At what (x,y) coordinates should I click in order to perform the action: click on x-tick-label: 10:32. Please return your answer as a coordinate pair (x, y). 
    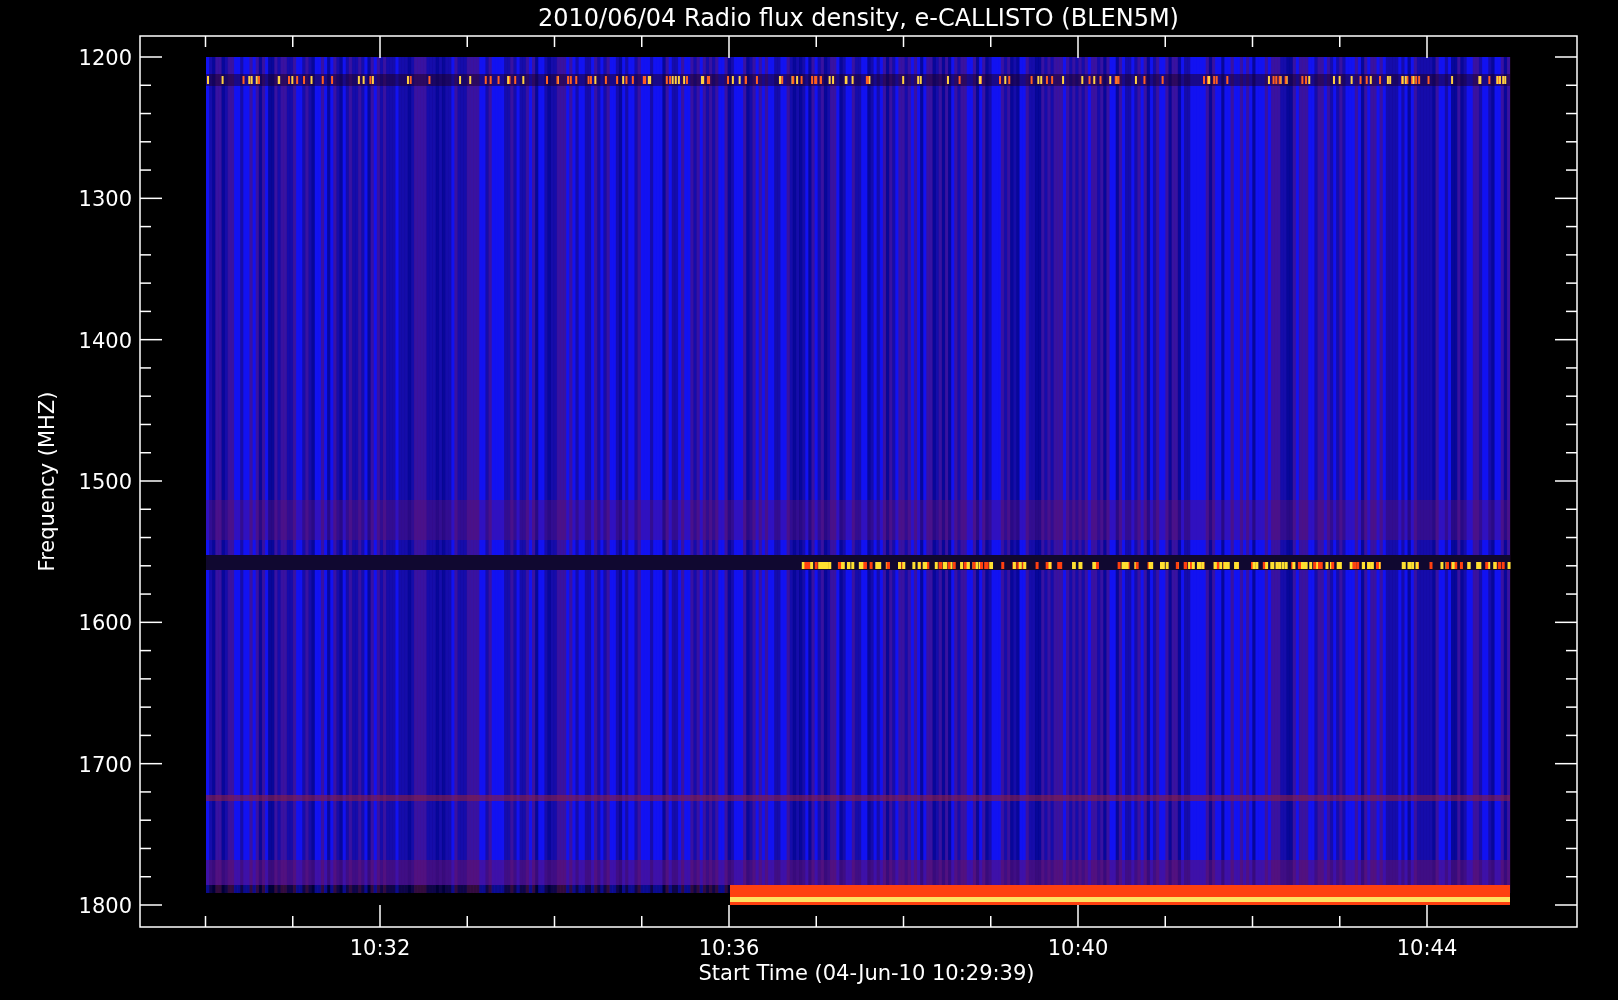
    Looking at the image, I should click on (380, 948).